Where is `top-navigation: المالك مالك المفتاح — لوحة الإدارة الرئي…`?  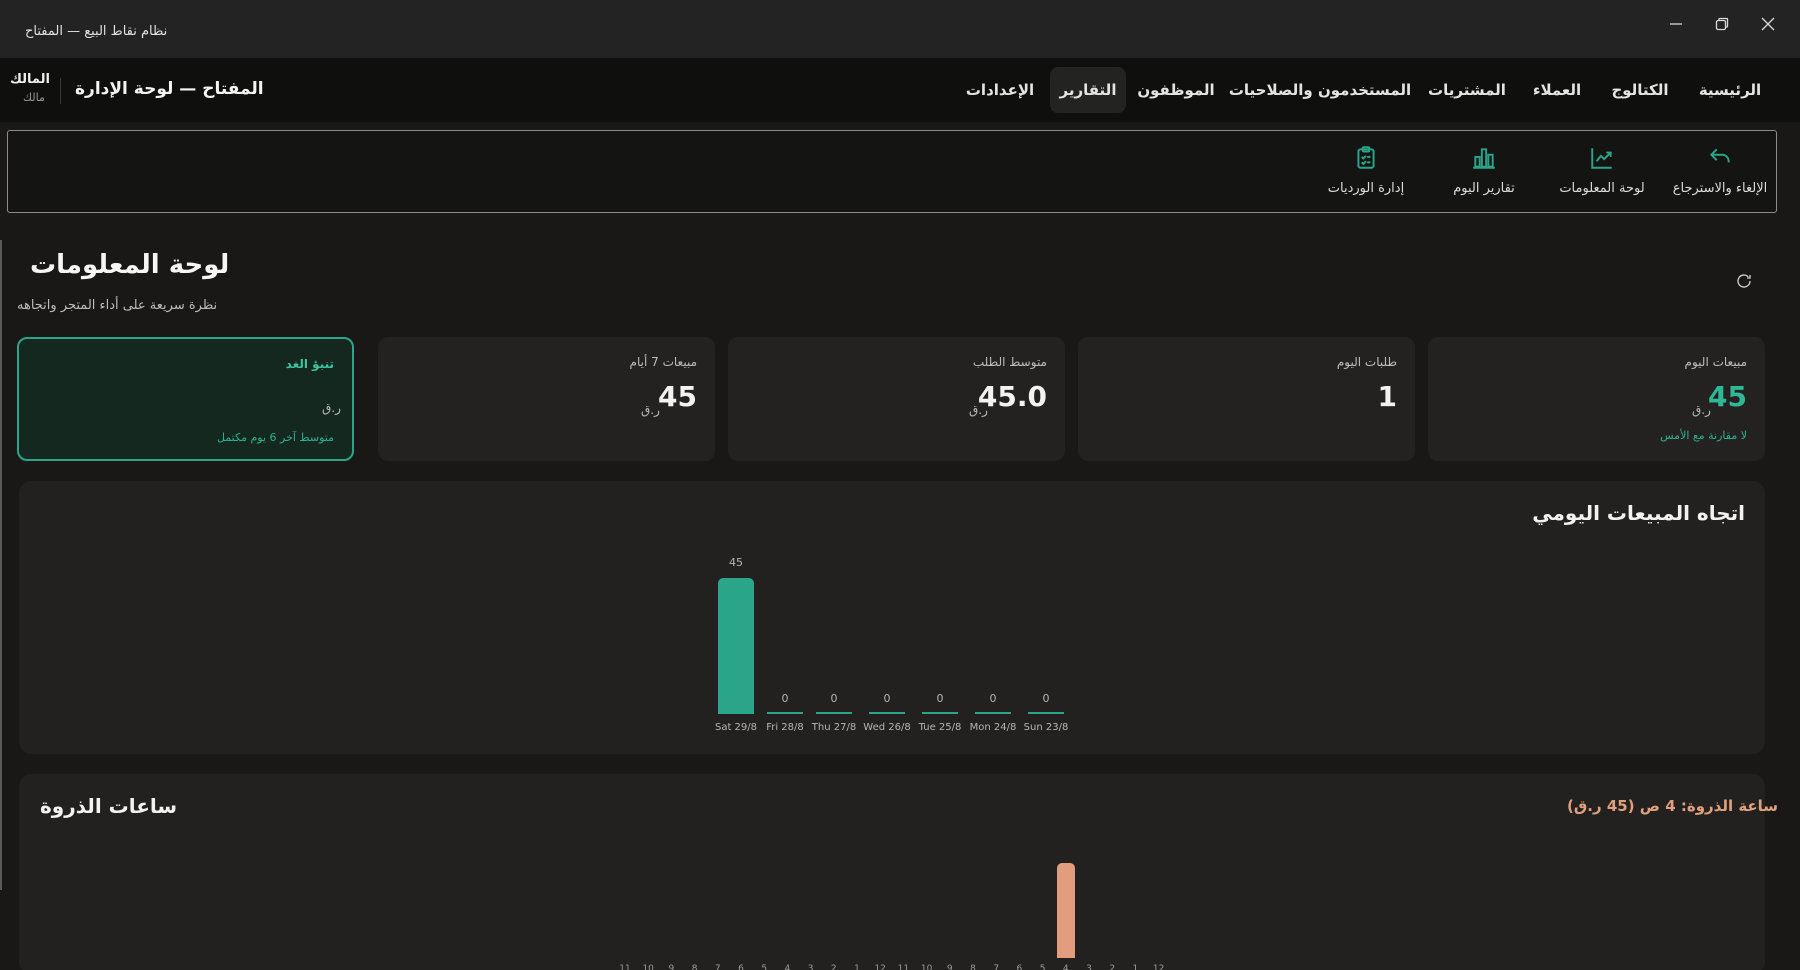
top-navigation: المالك مالك المفتاح — لوحة الإدارة الرئي… is located at coordinates (900, 90).